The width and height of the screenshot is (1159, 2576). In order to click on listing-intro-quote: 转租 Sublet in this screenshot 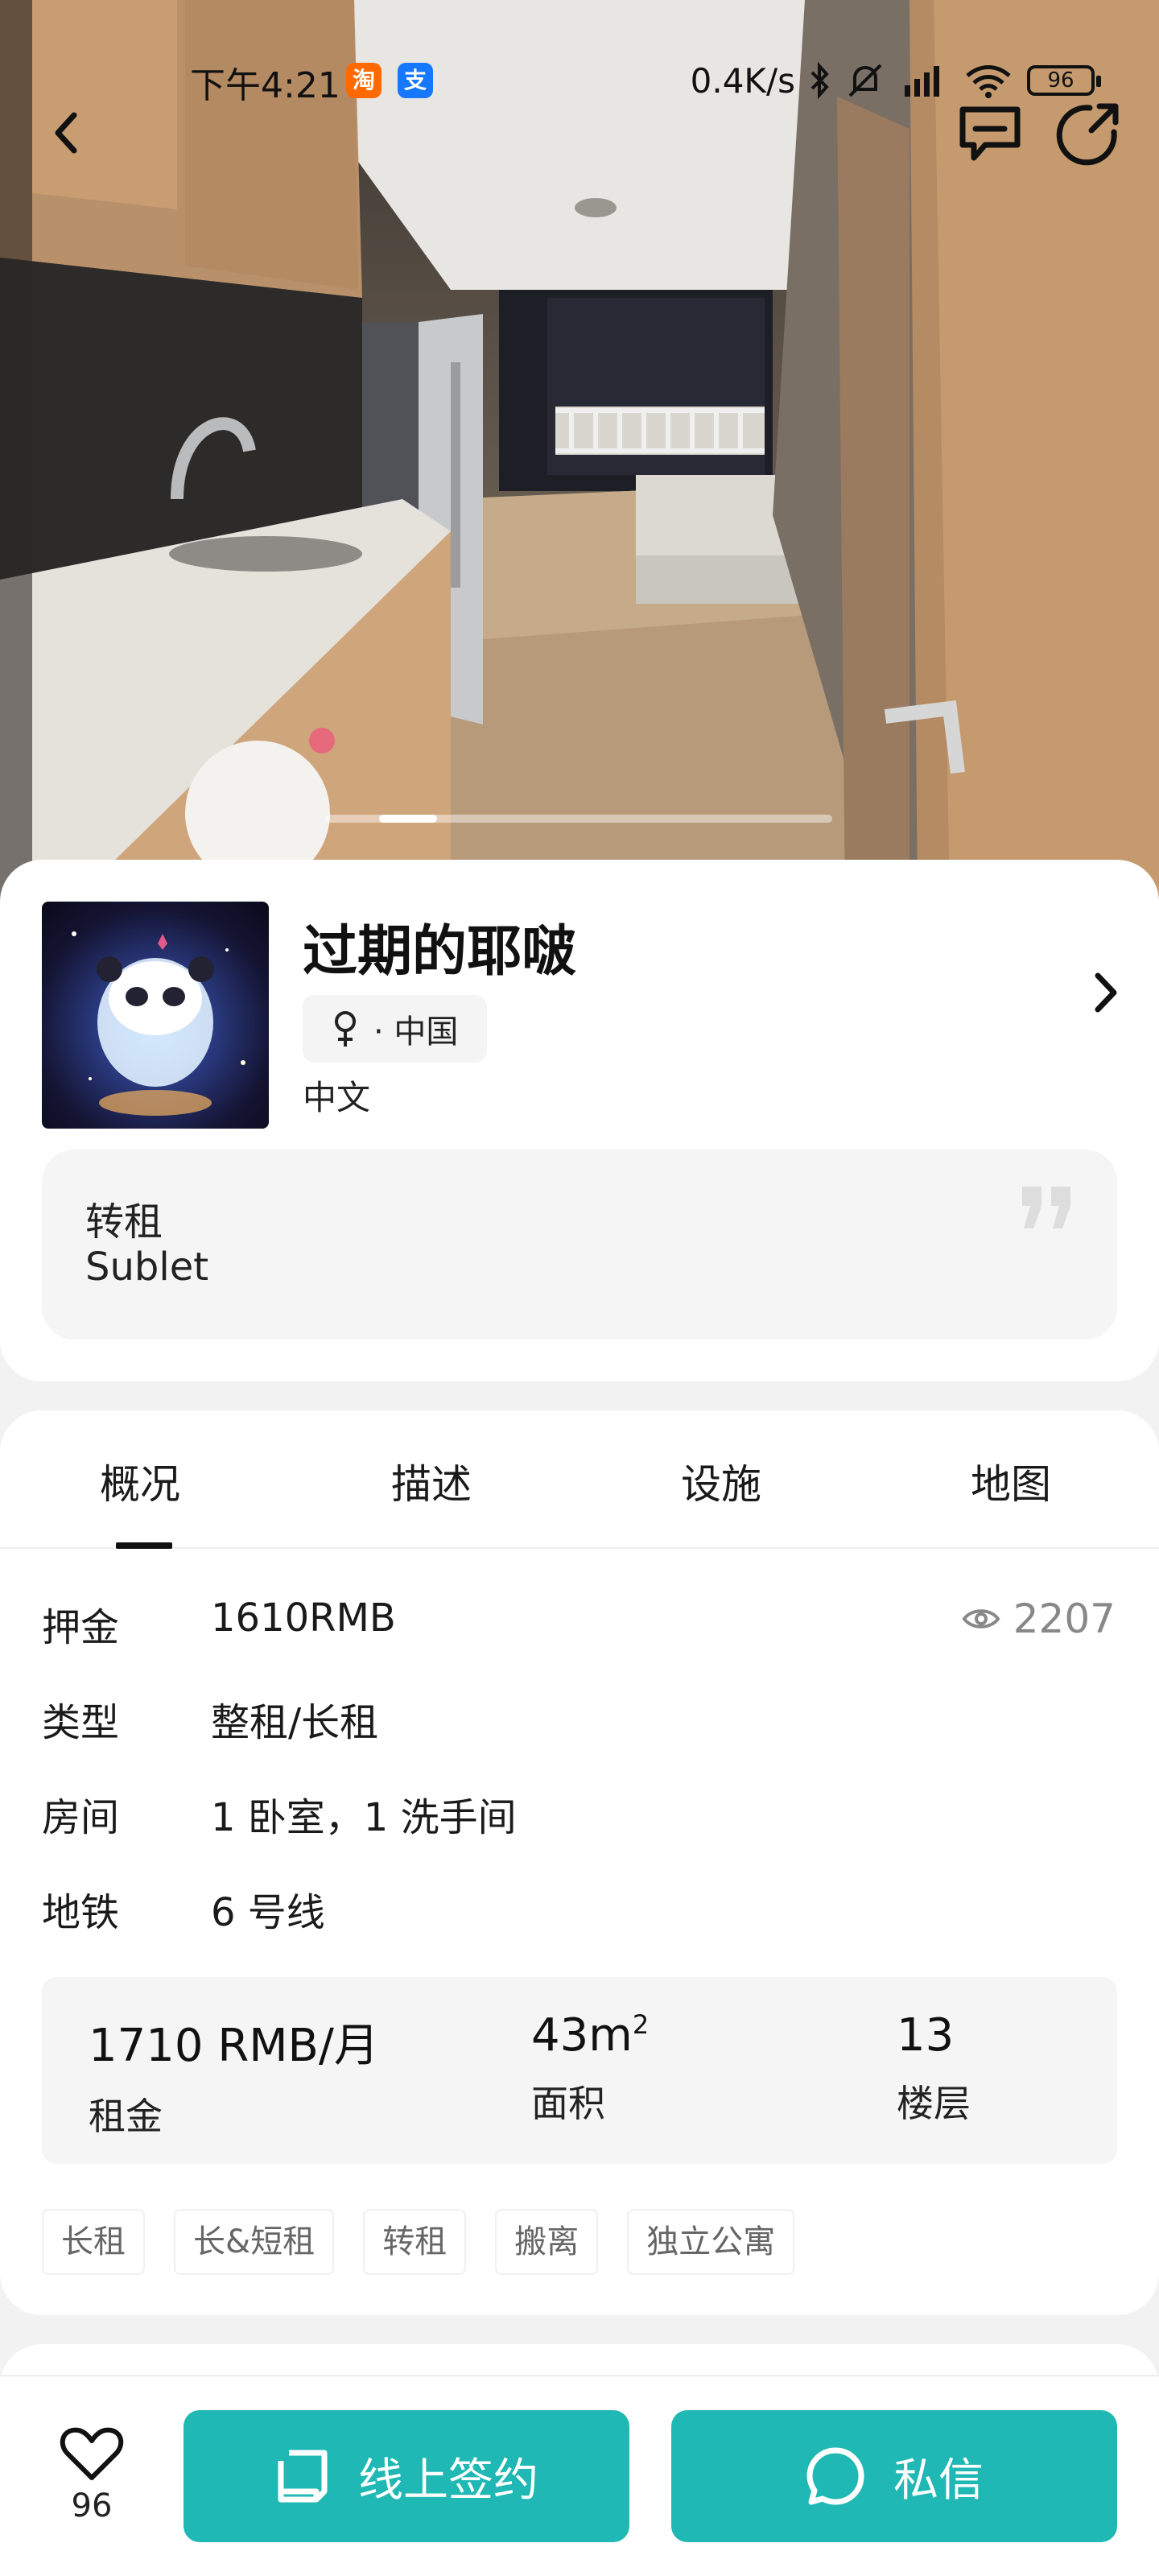, I will do `click(579, 1245)`.